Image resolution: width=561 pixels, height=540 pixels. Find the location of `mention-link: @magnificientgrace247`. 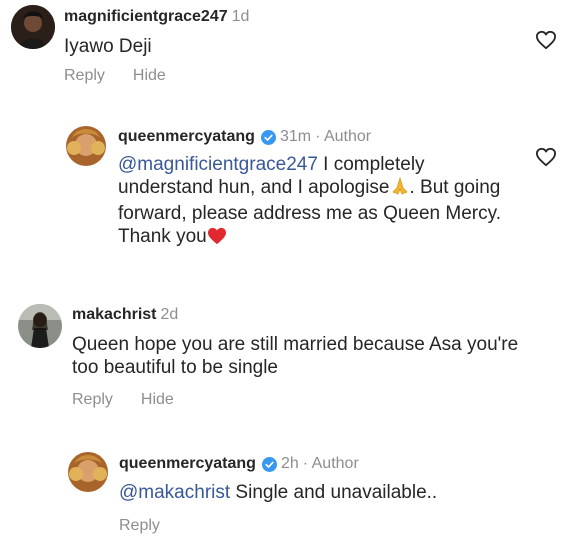

mention-link: @magnificientgrace247 is located at coordinates (218, 164).